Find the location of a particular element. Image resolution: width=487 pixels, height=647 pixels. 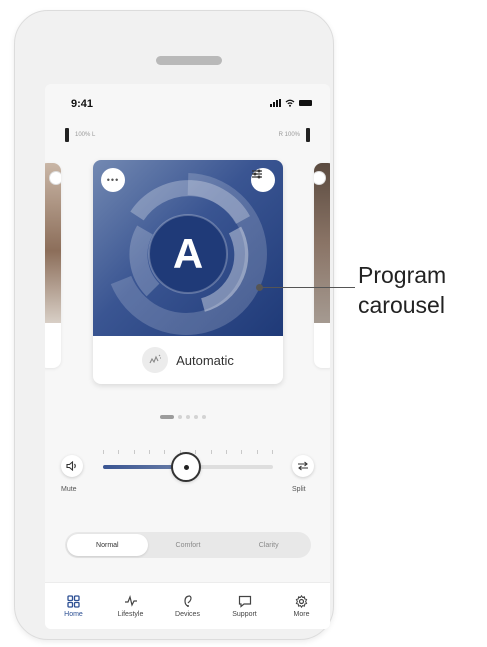

signal-icon is located at coordinates (275, 103).